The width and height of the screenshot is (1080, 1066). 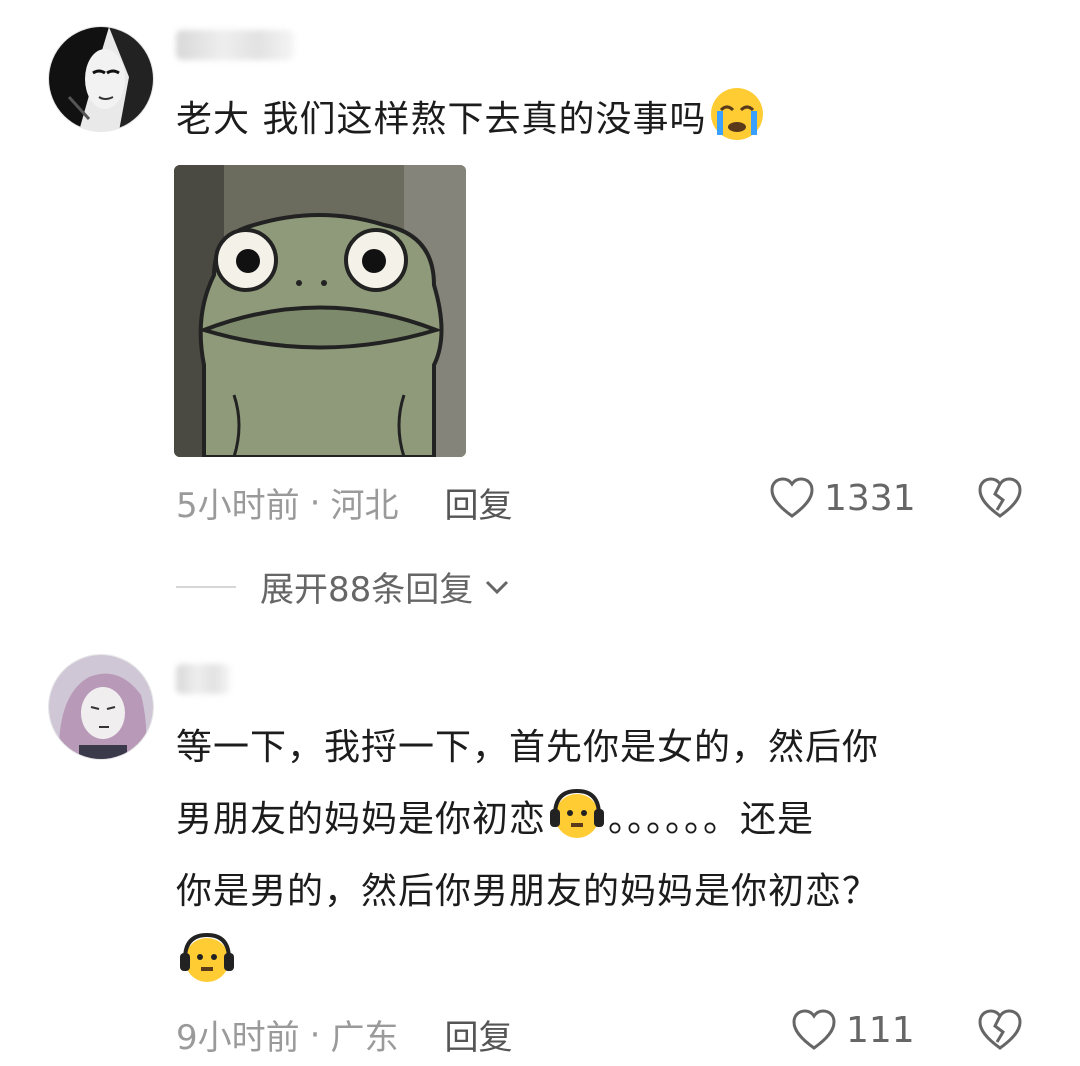 I want to click on like-count: 1331, so click(x=870, y=498).